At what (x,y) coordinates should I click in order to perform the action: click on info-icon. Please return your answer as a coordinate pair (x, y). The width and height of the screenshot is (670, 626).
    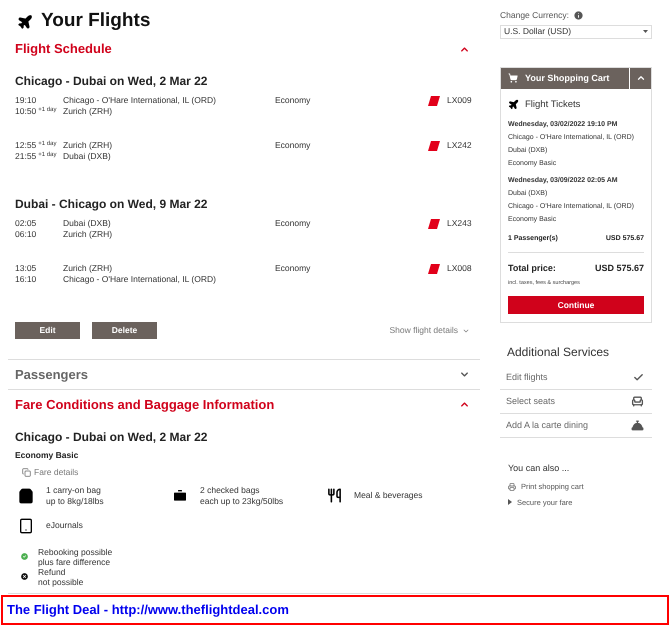
    Looking at the image, I should click on (578, 15).